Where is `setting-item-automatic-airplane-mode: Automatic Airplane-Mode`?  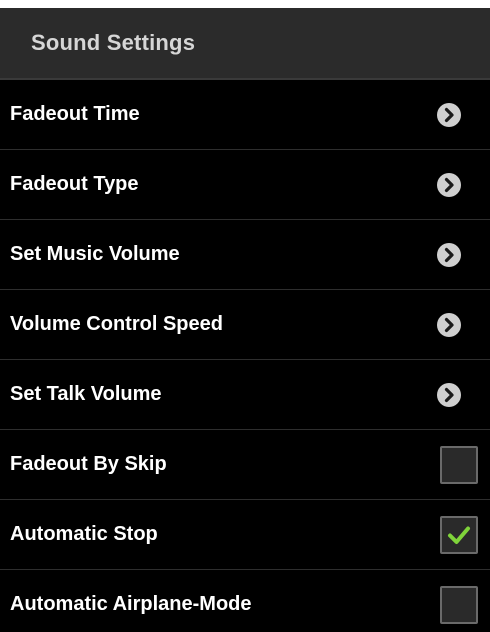
setting-item-automatic-airplane-mode: Automatic Airplane-Mode is located at coordinates (245, 601).